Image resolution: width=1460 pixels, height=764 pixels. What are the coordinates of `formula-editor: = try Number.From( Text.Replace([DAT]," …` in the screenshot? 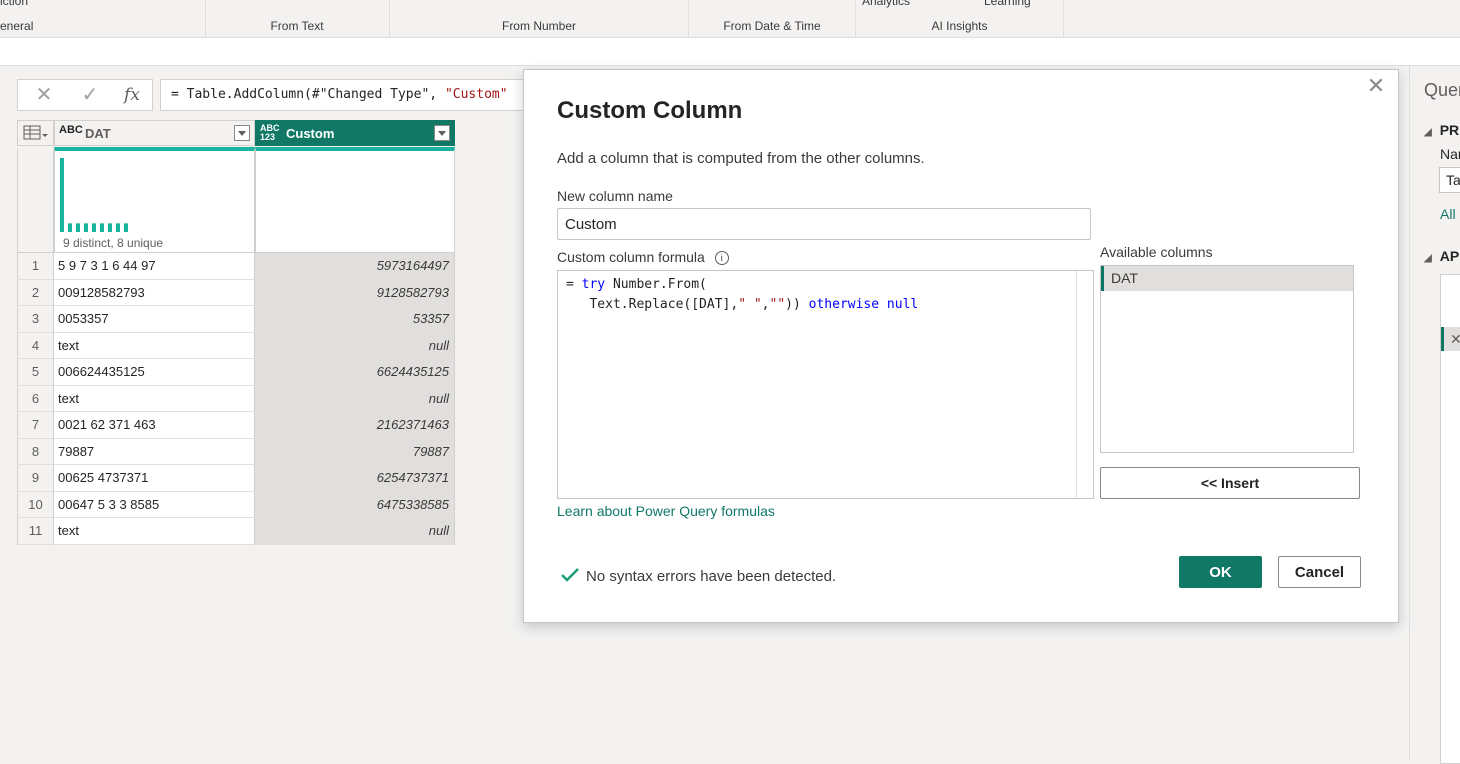 It's located at (825, 384).